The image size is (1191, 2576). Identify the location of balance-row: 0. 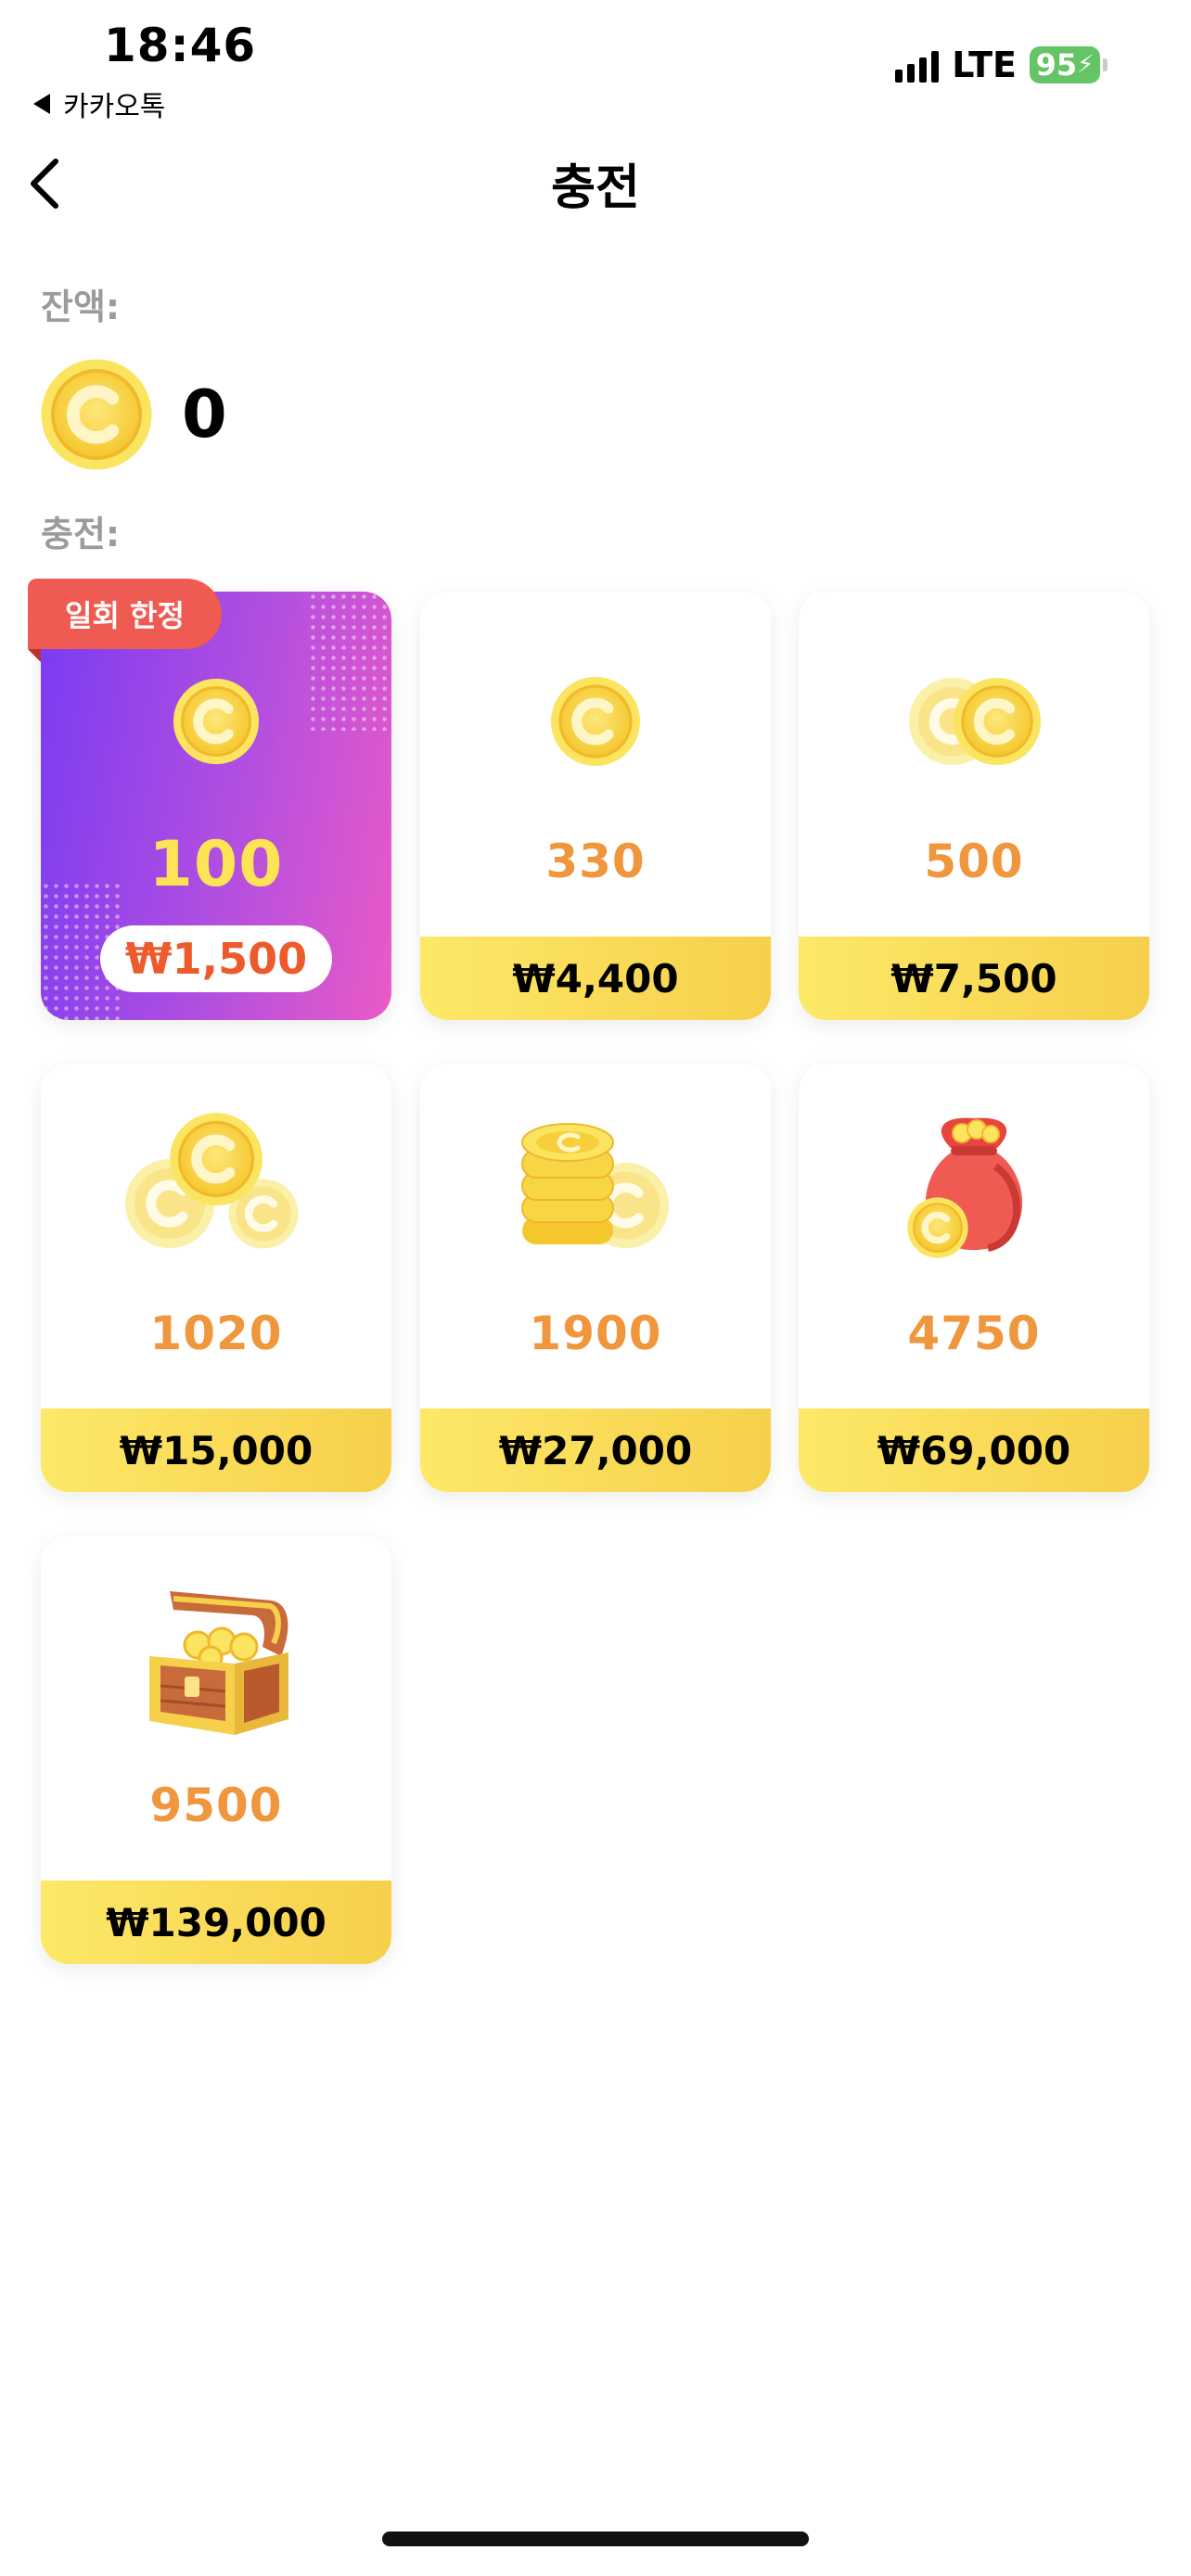
(133, 415).